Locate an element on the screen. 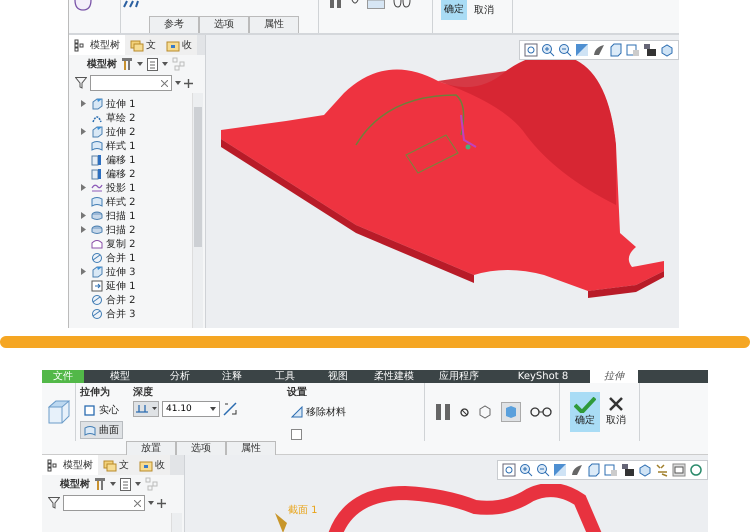 The width and height of the screenshot is (750, 532). group-label: 拉伸为 is located at coordinates (95, 392).